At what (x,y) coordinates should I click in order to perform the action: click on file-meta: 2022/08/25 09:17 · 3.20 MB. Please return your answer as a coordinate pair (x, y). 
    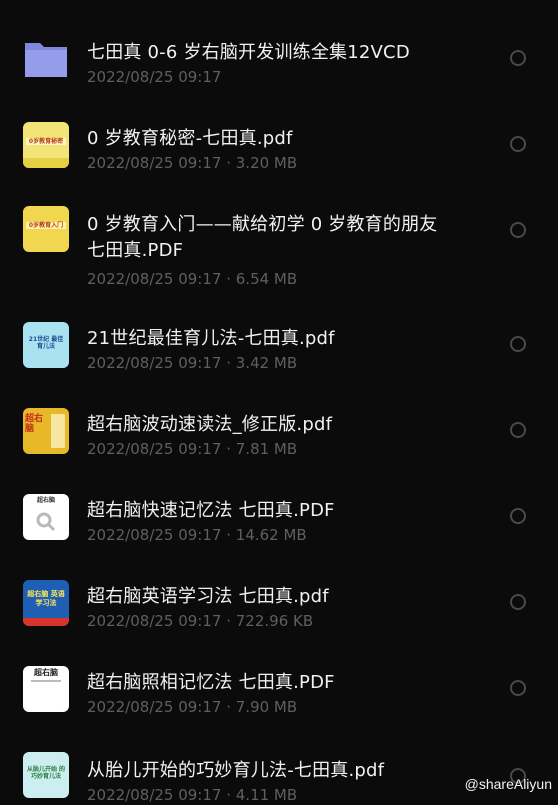
    Looking at the image, I should click on (192, 163).